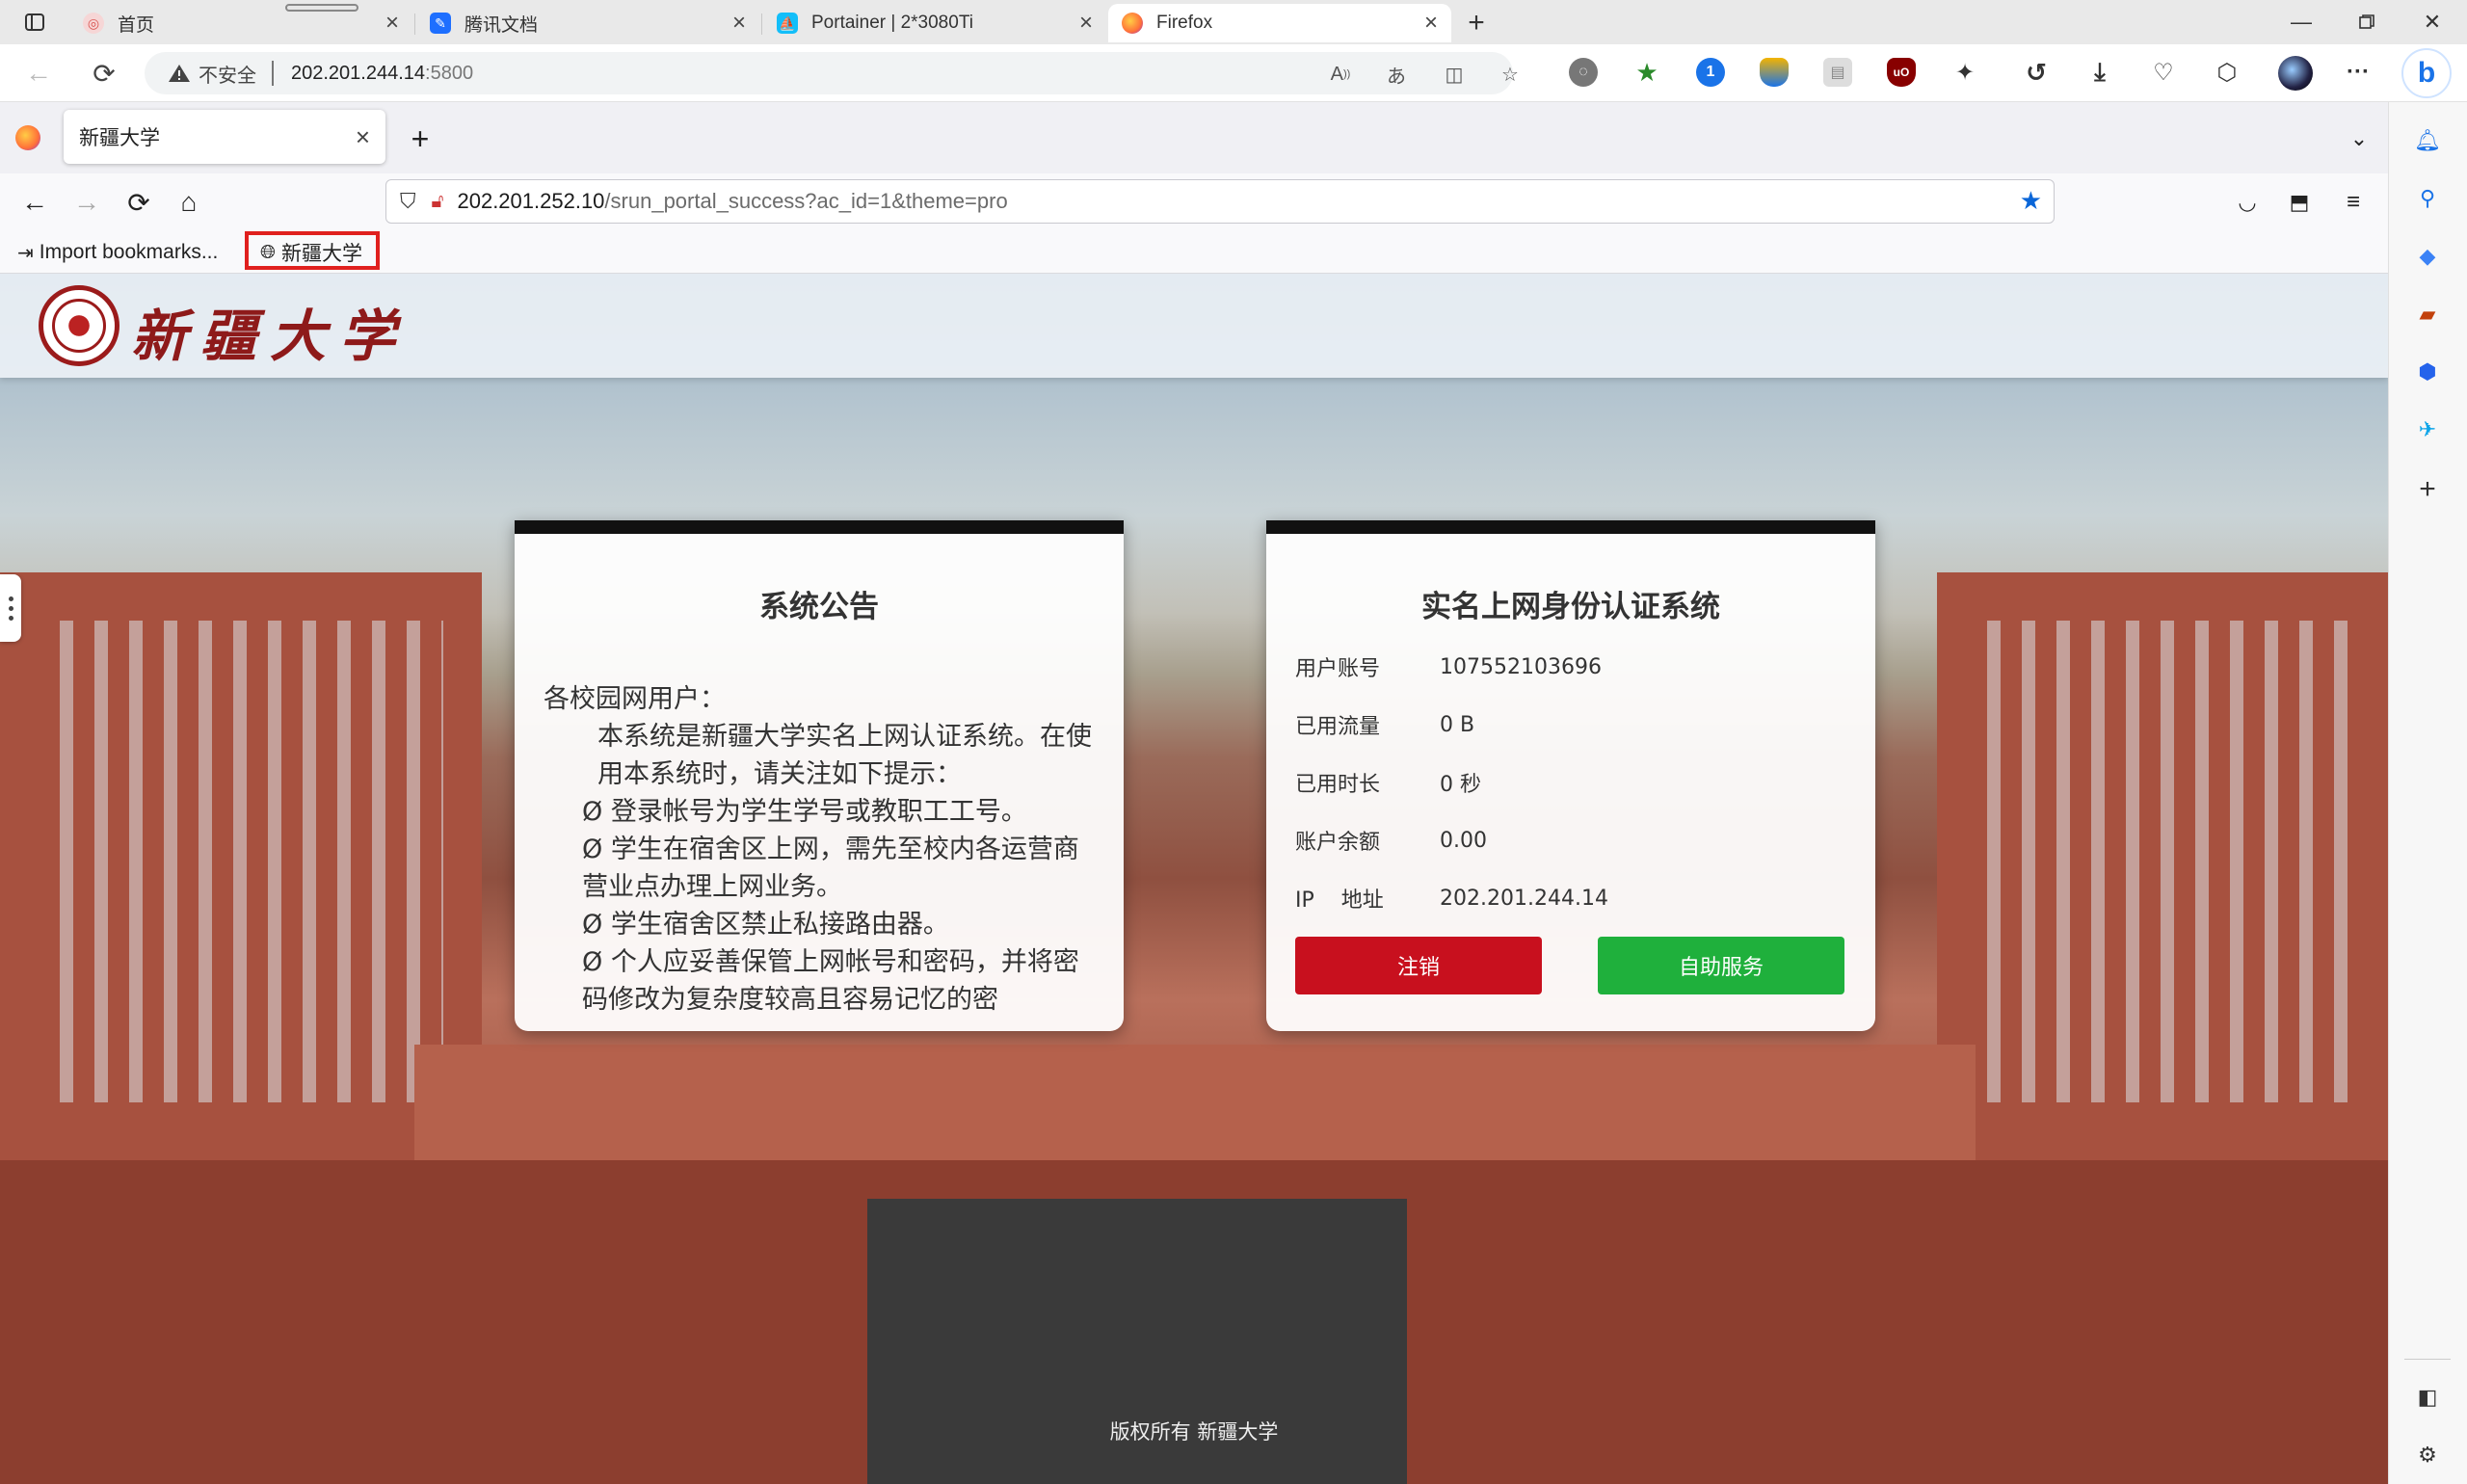 This screenshot has height=1484, width=2467. What do you see at coordinates (1454, 74) in the screenshot?
I see `split-screen-icon: ◫` at bounding box center [1454, 74].